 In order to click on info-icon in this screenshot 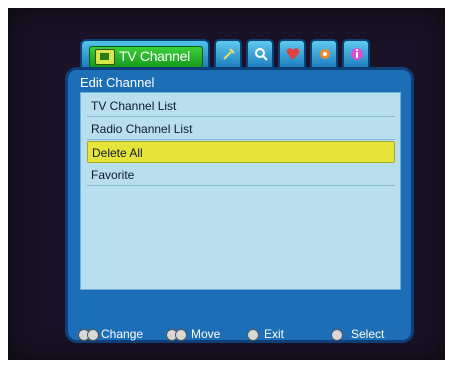, I will do `click(357, 54)`.